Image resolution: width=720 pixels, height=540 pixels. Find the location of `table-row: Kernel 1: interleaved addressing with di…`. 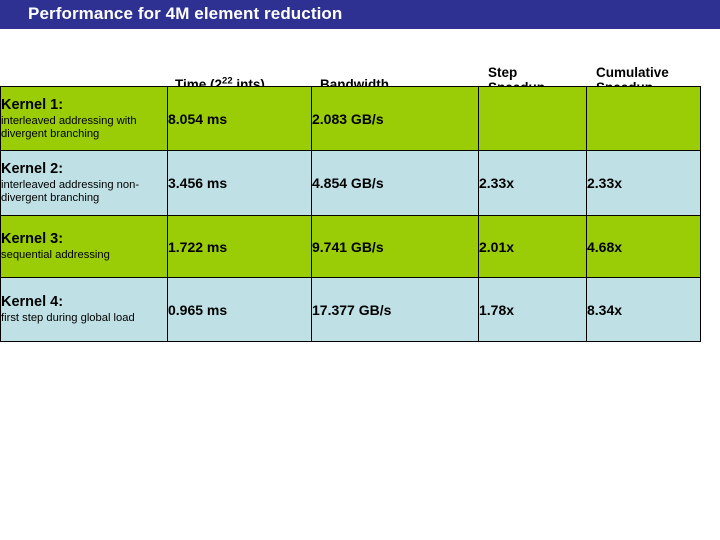

table-row: Kernel 1: interleaved addressing with di… is located at coordinates (350, 118).